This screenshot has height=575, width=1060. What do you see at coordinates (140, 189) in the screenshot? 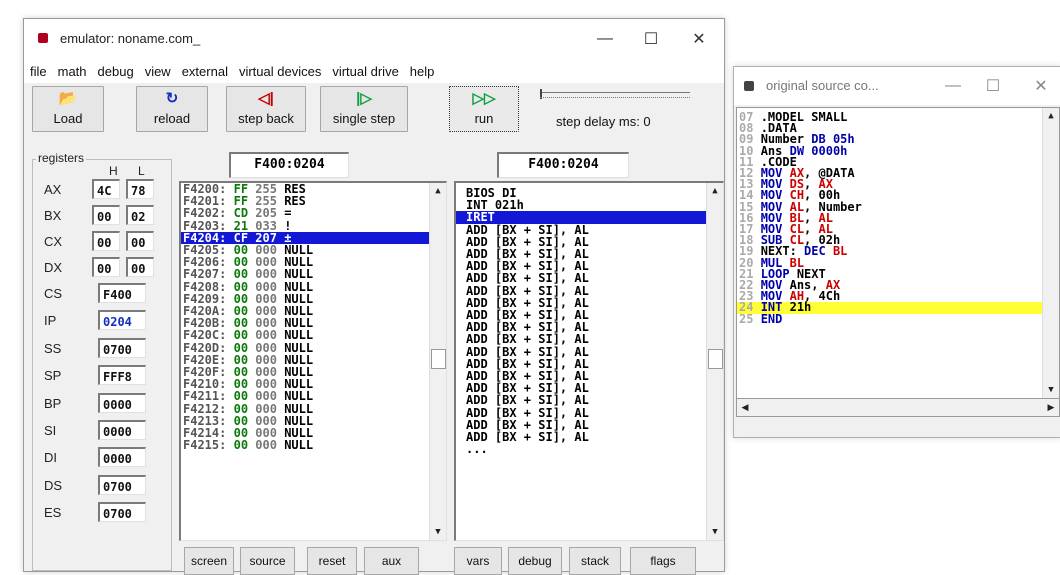
I see `register-ax-low: 78` at bounding box center [140, 189].